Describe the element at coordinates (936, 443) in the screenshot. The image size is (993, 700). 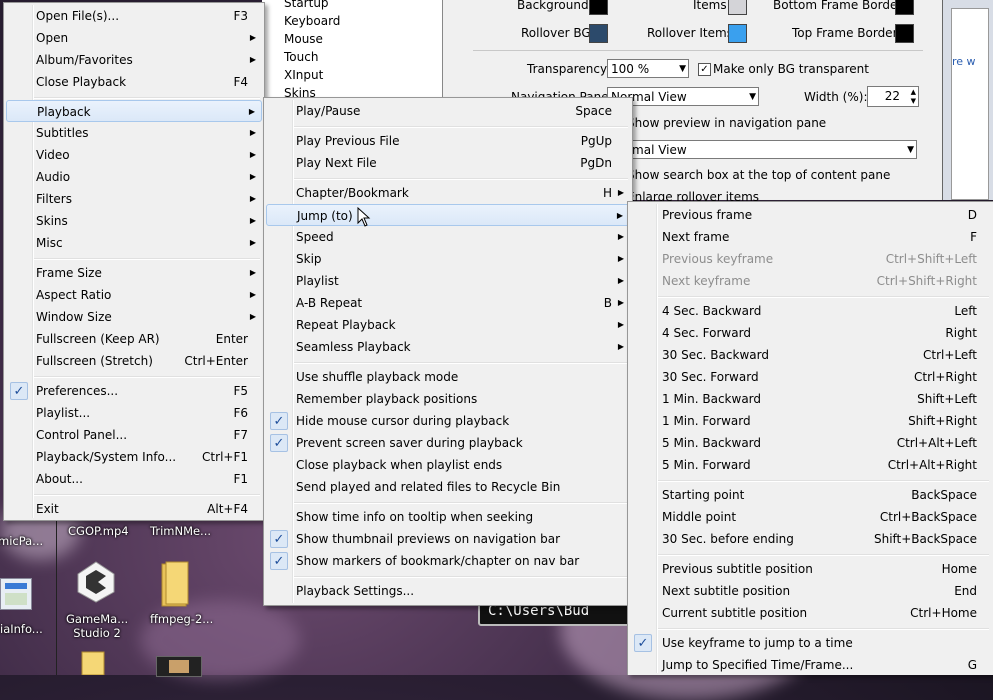
I see `menu-item-shortcut: Ctrl+Alt+Left` at that location.